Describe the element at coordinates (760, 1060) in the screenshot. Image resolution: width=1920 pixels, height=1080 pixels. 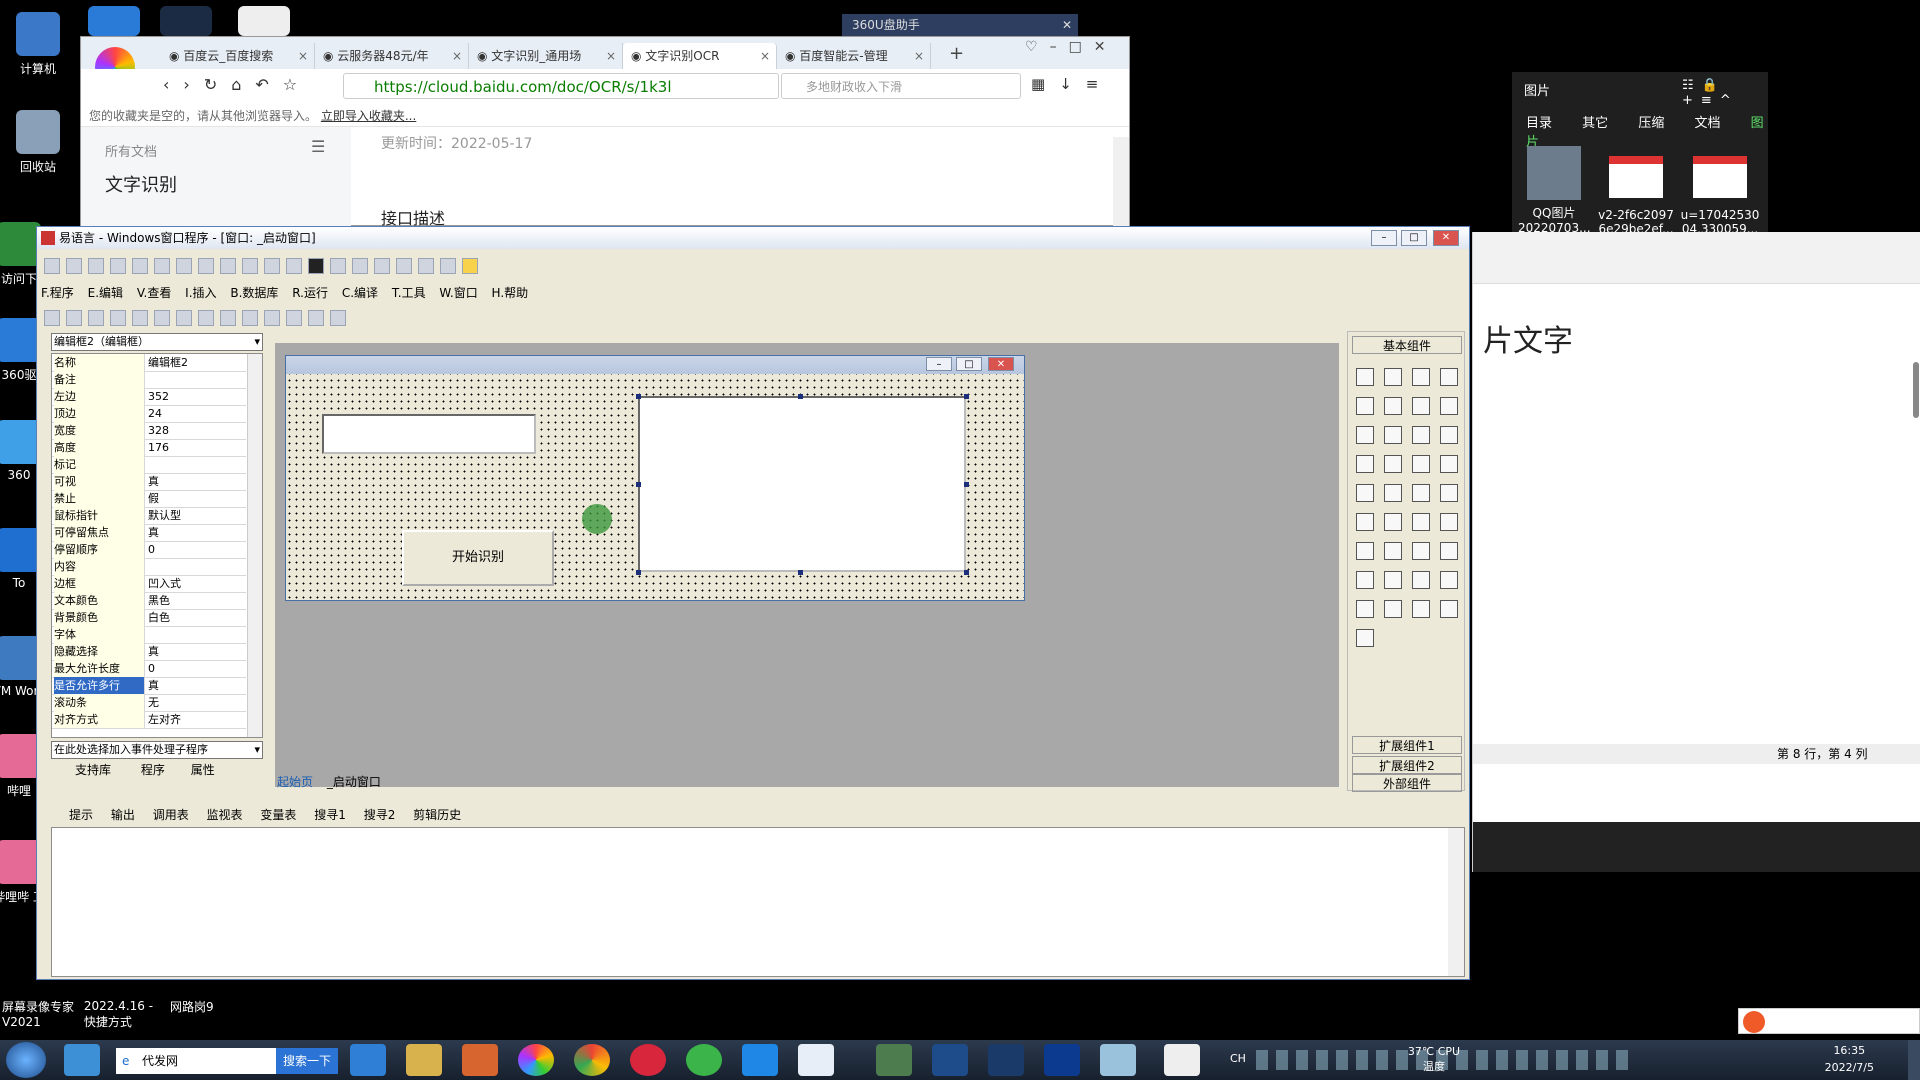
I see `messaging-icon` at that location.